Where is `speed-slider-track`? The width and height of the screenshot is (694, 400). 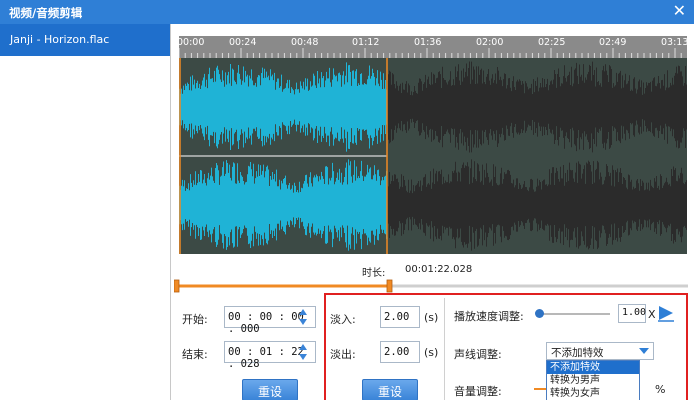
speed-slider-track is located at coordinates (574, 314).